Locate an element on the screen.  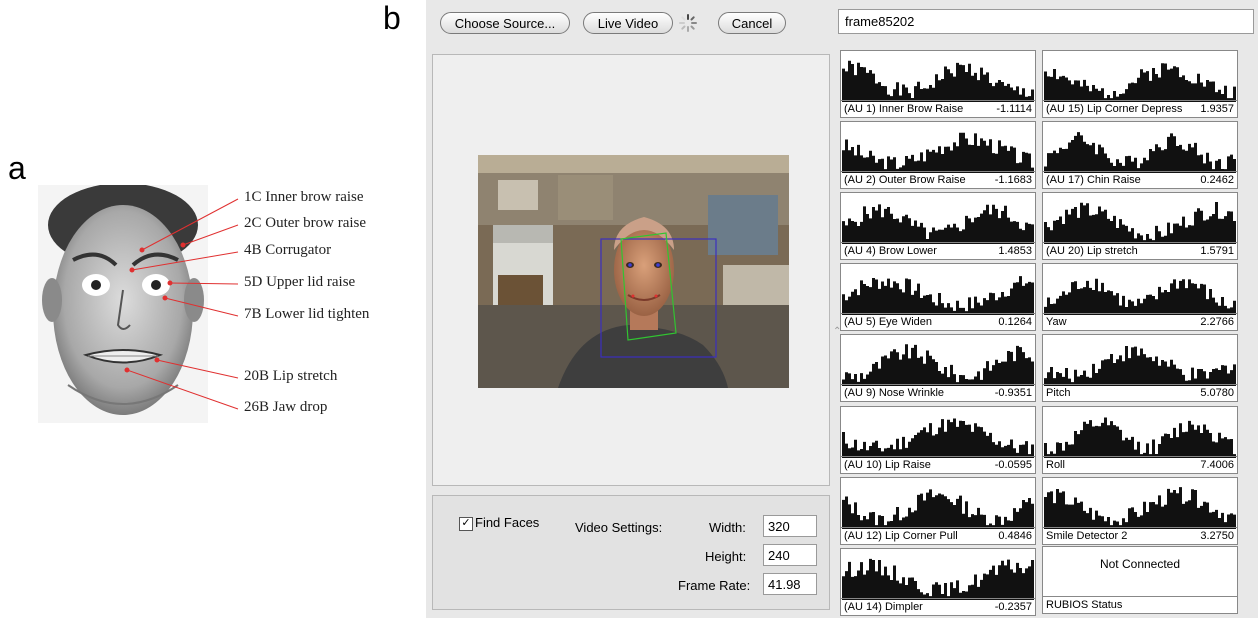
panel-b-letter: b is located at coordinates (392, 18).